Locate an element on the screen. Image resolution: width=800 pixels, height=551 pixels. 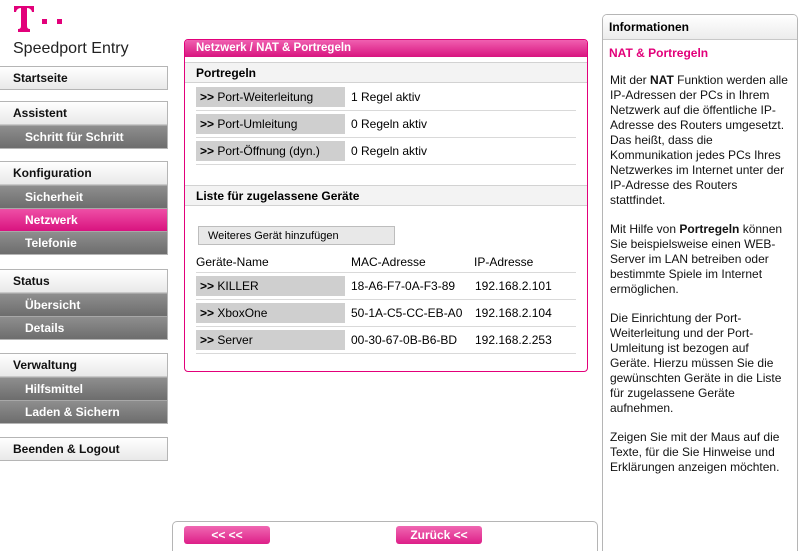
device-button-xboxone: >> XboxOne is located at coordinates (270, 313).